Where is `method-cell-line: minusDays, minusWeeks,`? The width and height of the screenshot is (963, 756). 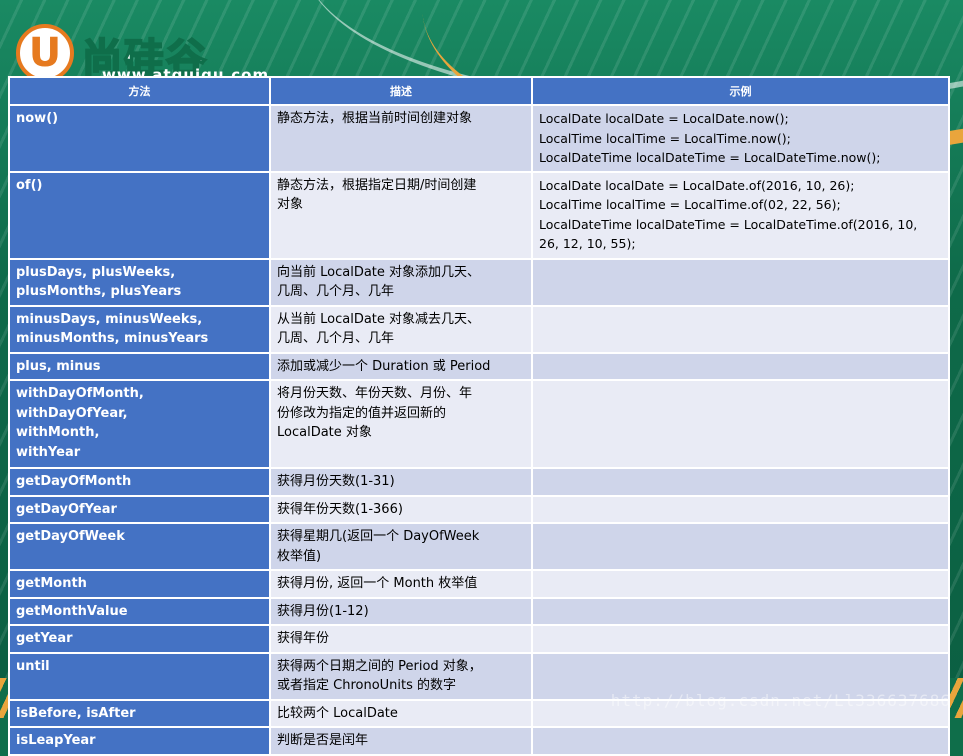 method-cell-line: minusDays, minusWeeks, is located at coordinates (109, 319).